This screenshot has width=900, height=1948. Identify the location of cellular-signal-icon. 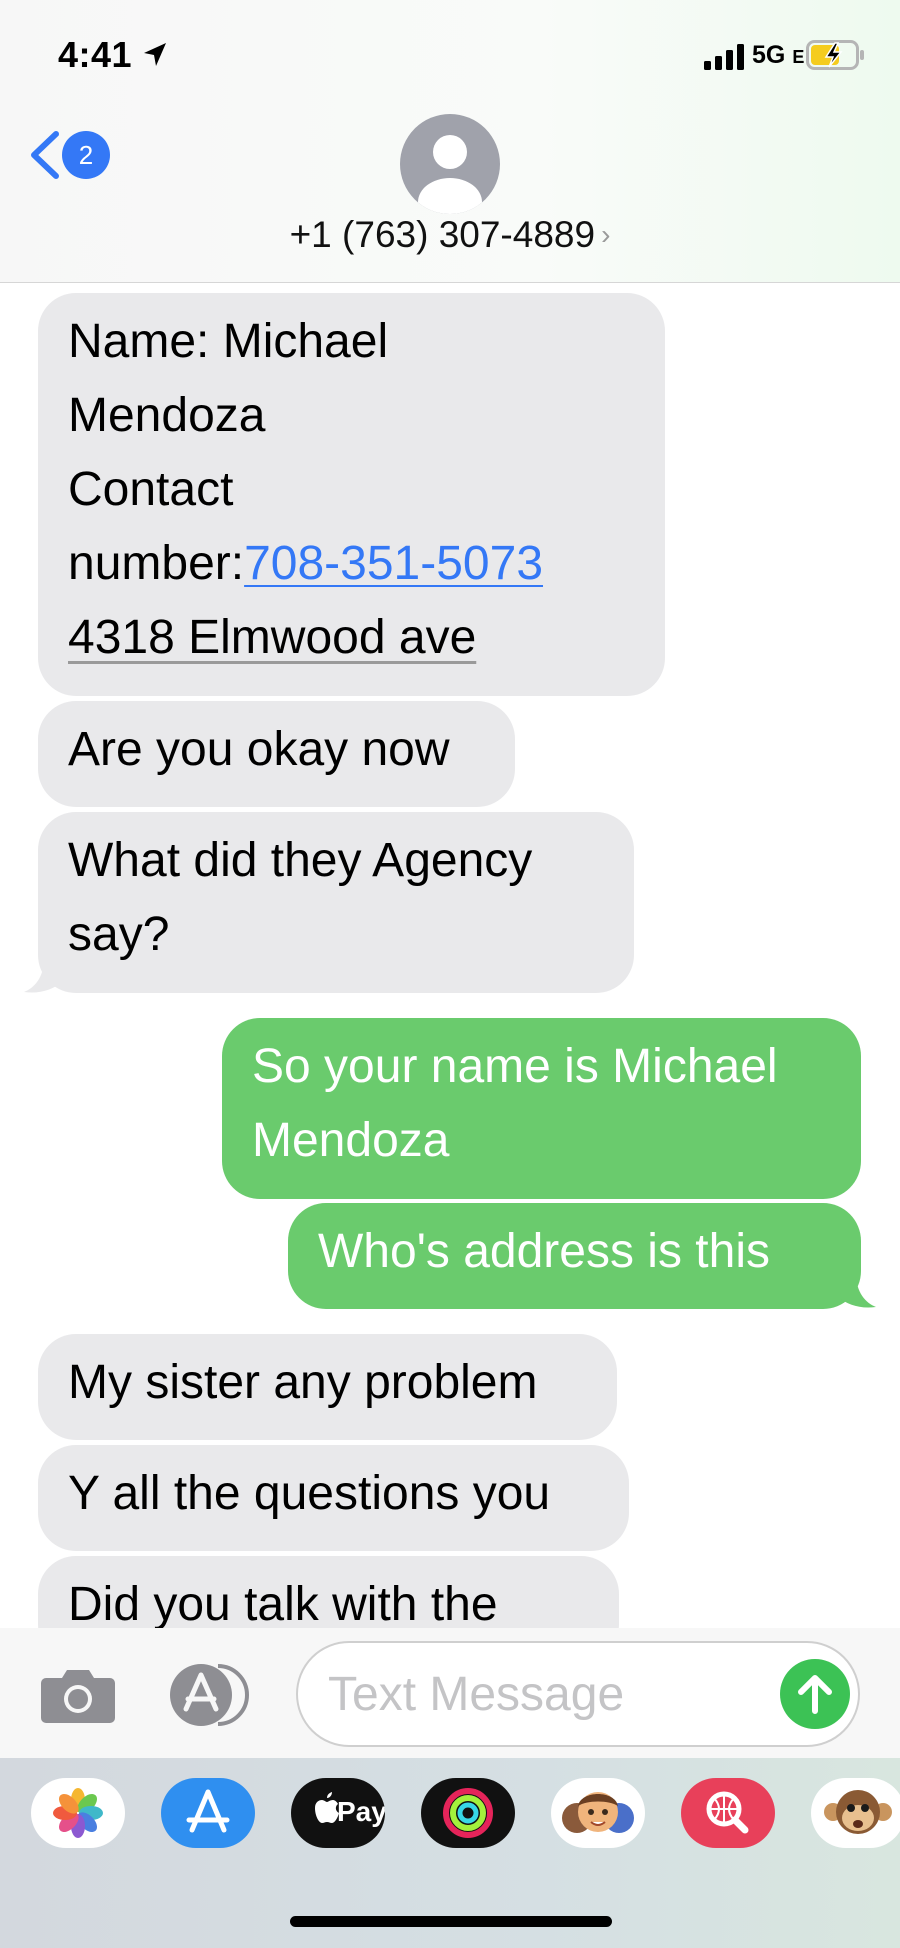
(724, 57).